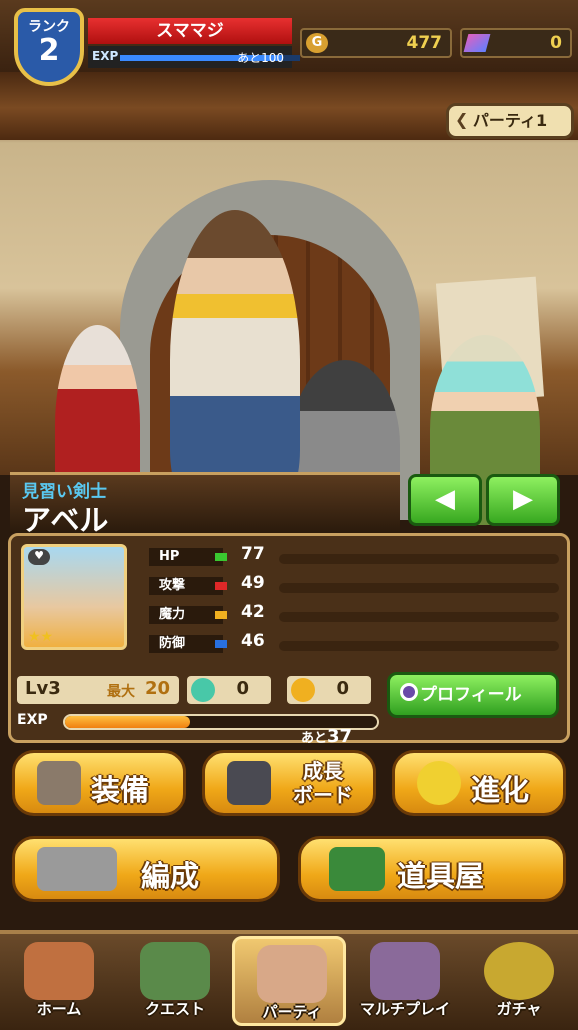 This screenshot has height=1030, width=578. Describe the element at coordinates (424, 43) in the screenshot. I see `gold-value: 477` at that location.